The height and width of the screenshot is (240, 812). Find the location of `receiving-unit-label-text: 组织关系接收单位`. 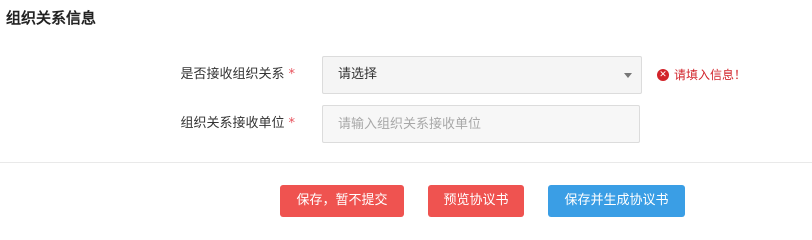

receiving-unit-label-text: 组织关系接收单位 is located at coordinates (232, 123).